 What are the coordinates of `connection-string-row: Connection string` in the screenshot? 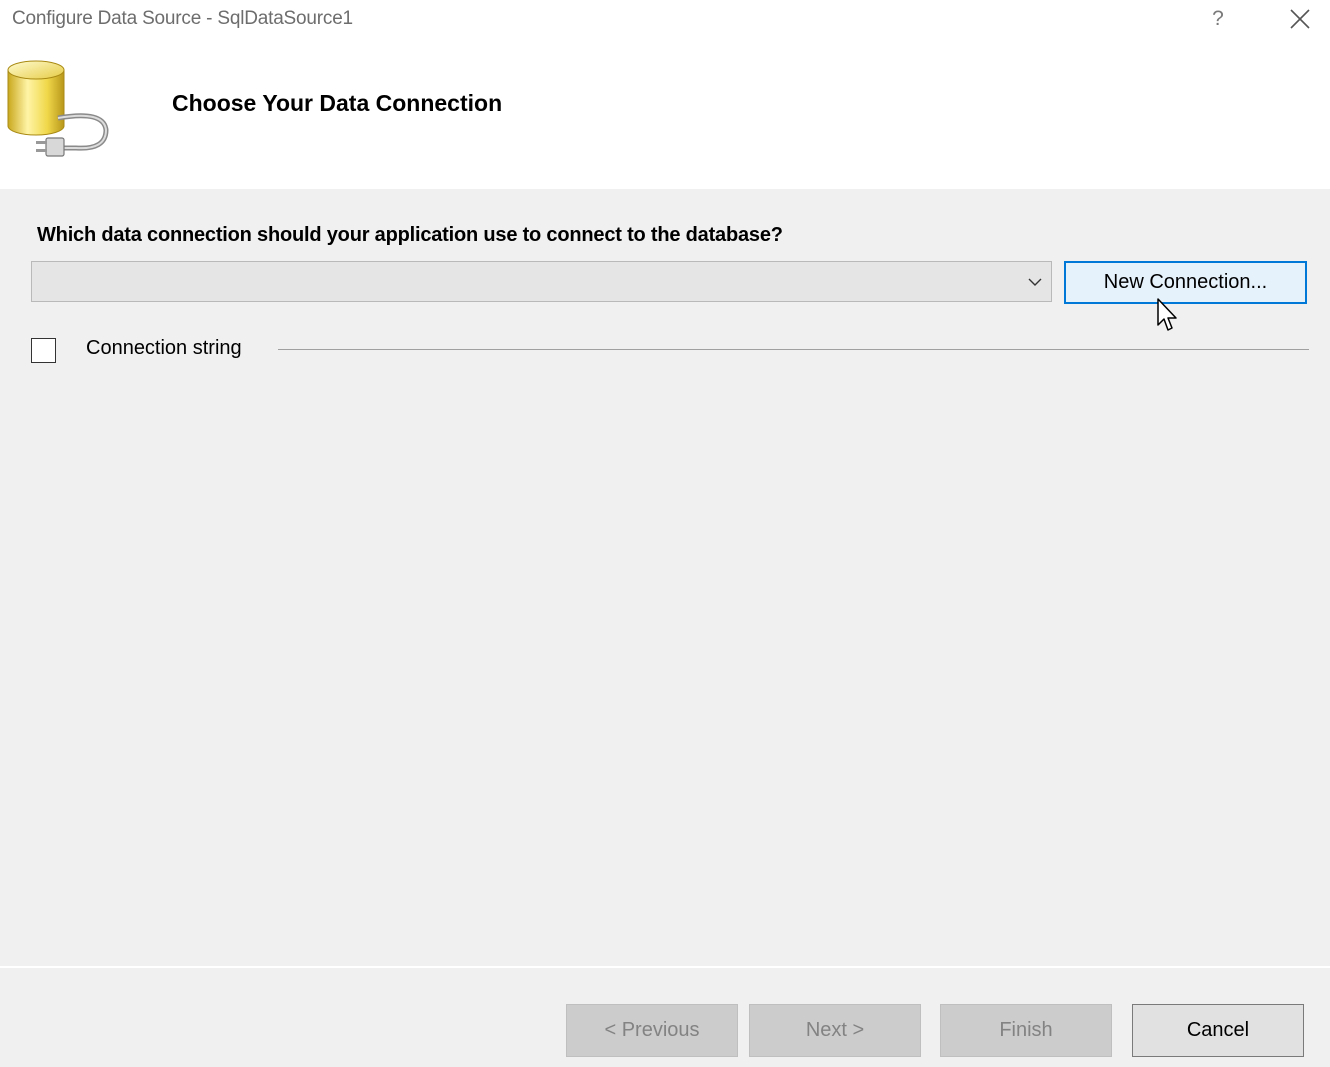 It's located at (670, 350).